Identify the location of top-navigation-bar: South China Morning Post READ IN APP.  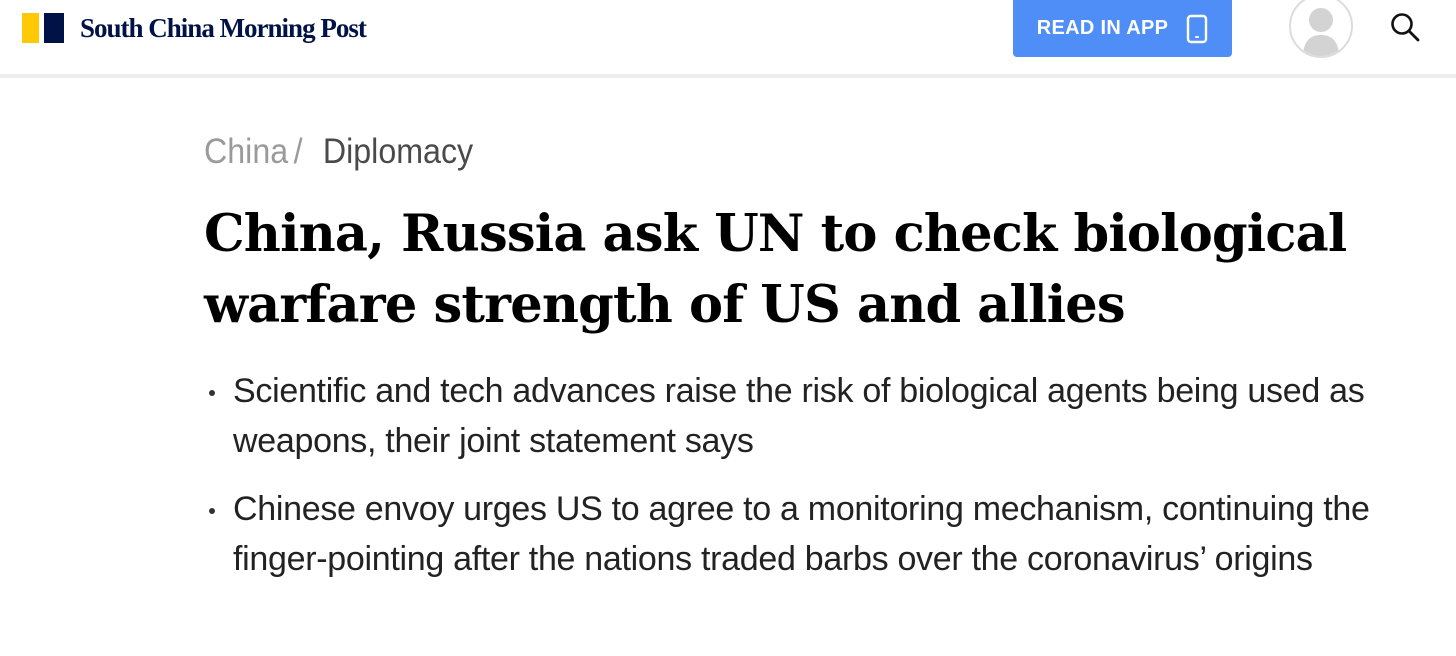
(728, 39).